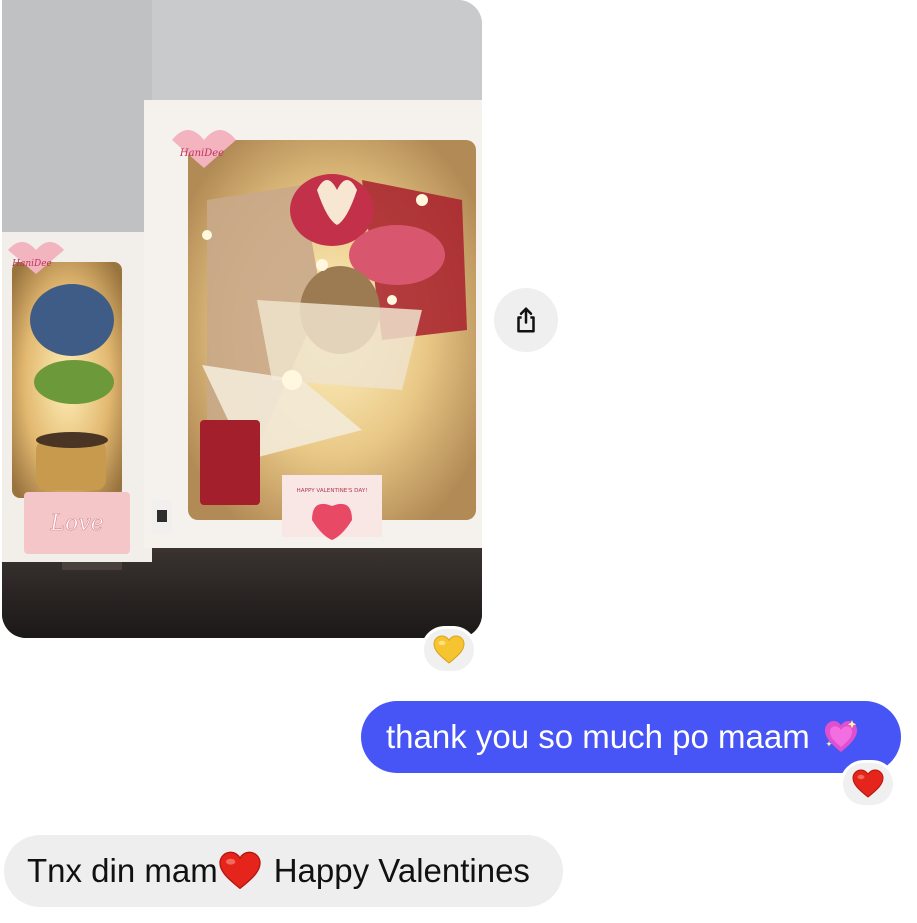 The height and width of the screenshot is (923, 917). I want to click on received-message-text-start: Tnx din mam, so click(122, 870).